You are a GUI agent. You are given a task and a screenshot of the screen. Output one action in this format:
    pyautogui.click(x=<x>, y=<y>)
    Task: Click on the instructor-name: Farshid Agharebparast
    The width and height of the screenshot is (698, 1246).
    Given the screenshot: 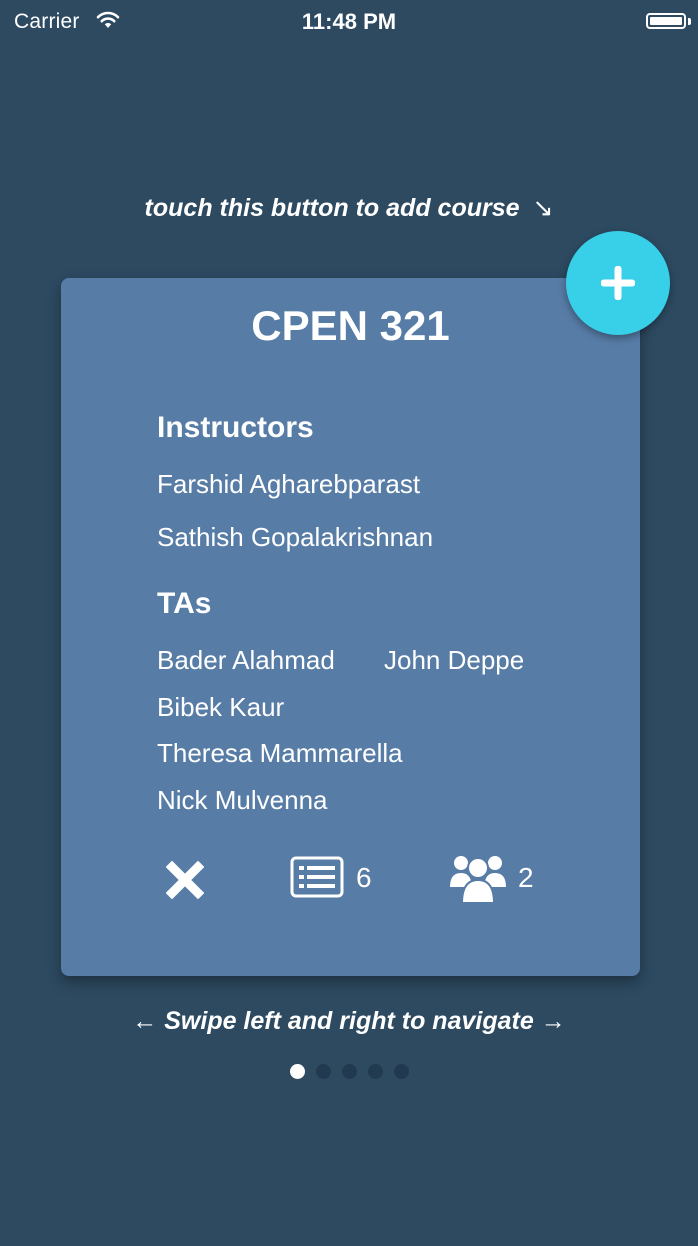 What is the action you would take?
    pyautogui.click(x=289, y=484)
    